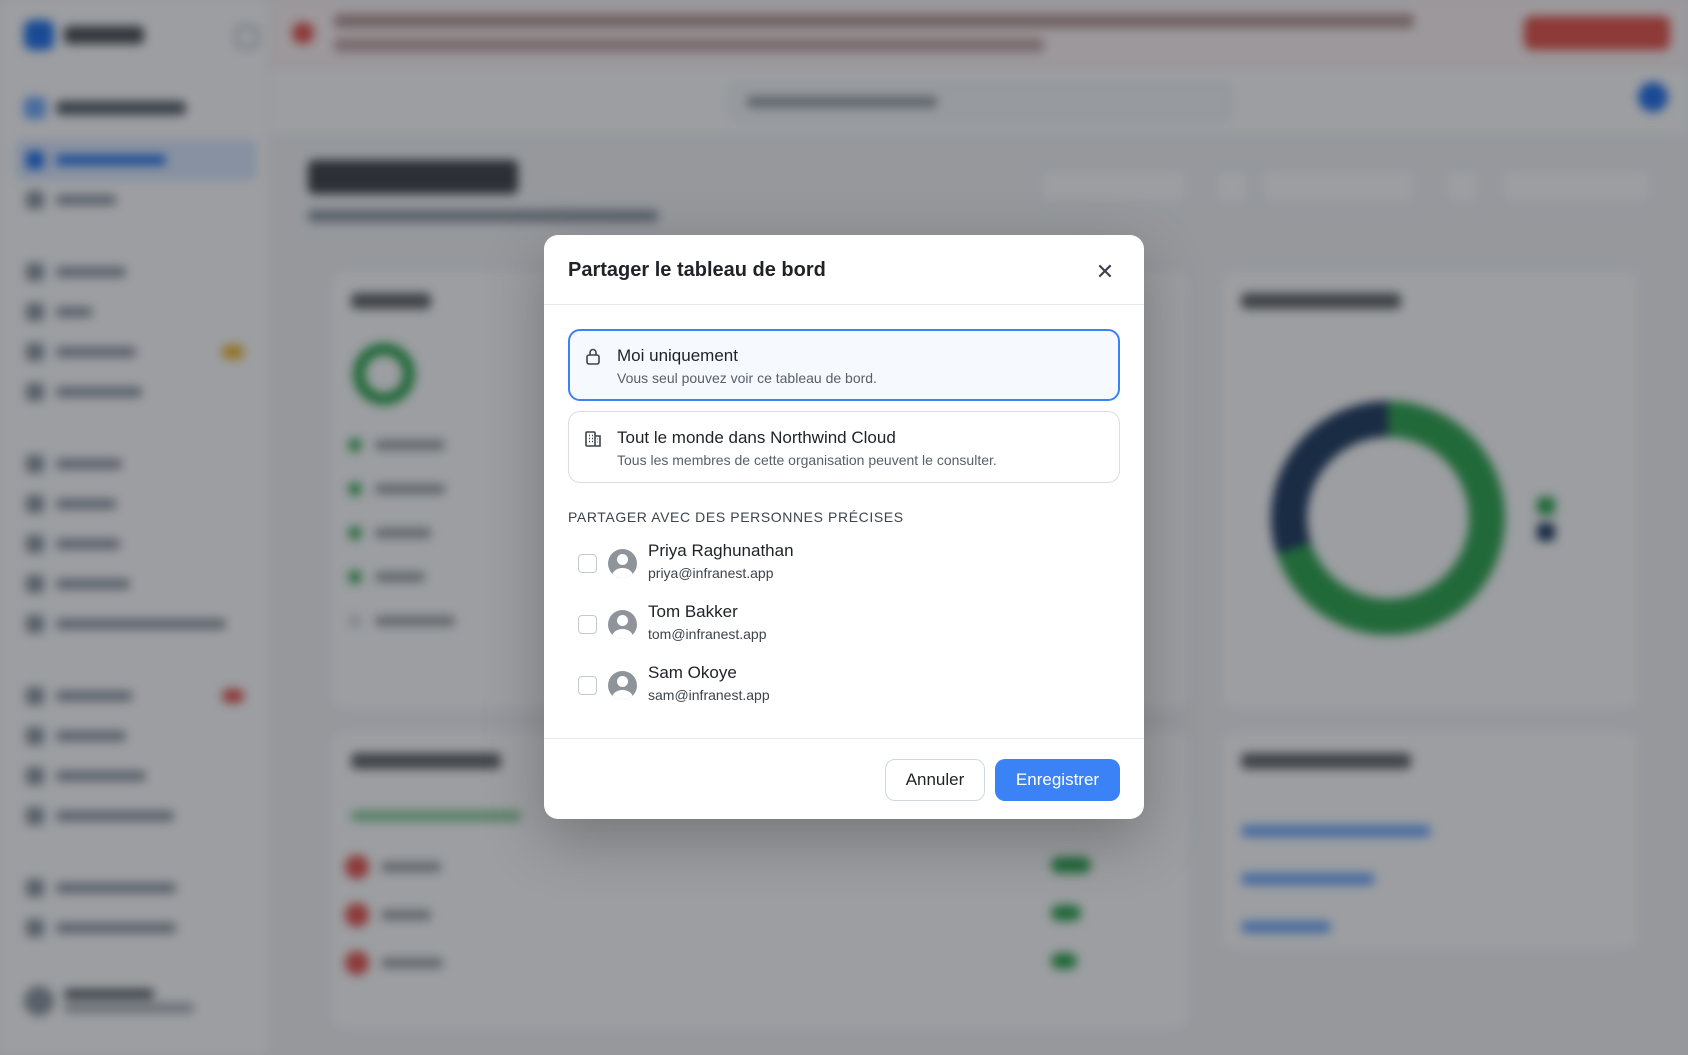 The height and width of the screenshot is (1055, 1688). Describe the element at coordinates (844, 624) in the screenshot. I see `person-row: Tom Bakker tom@infranest.app` at that location.